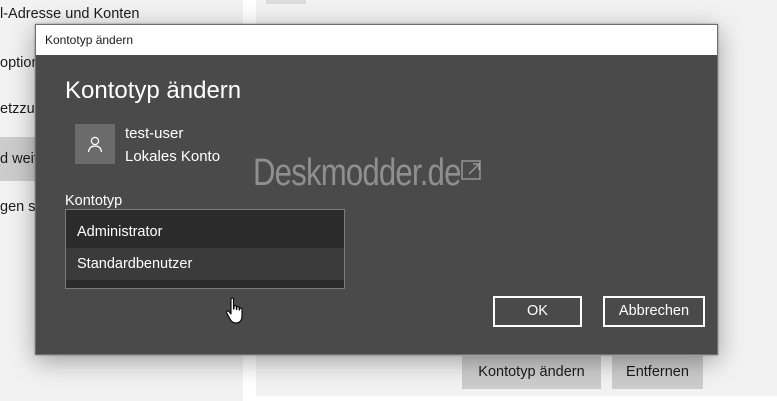 This screenshot has width=777, height=401. I want to click on account-type-label: Kontotyp, so click(94, 201).